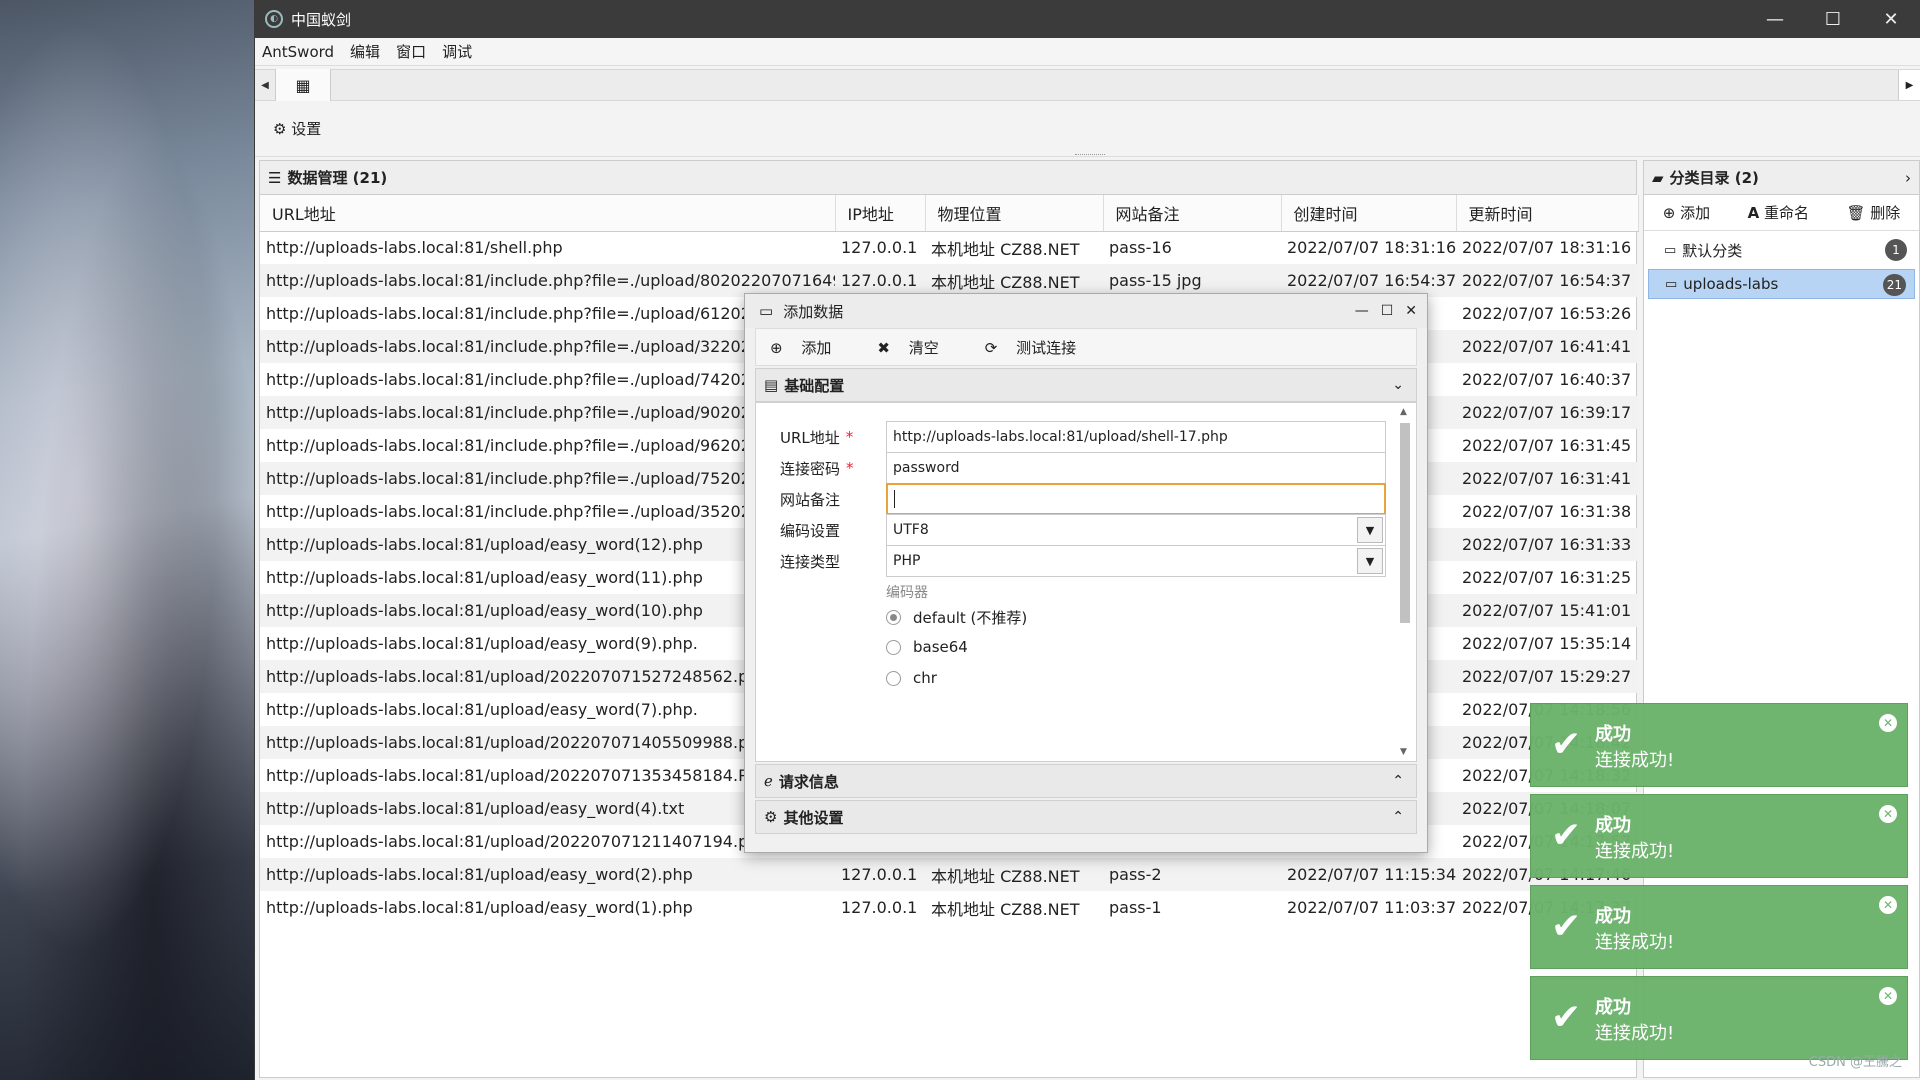 This screenshot has height=1080, width=1920. What do you see at coordinates (1387, 311) in the screenshot?
I see `dialog-maximize-button: ☐` at bounding box center [1387, 311].